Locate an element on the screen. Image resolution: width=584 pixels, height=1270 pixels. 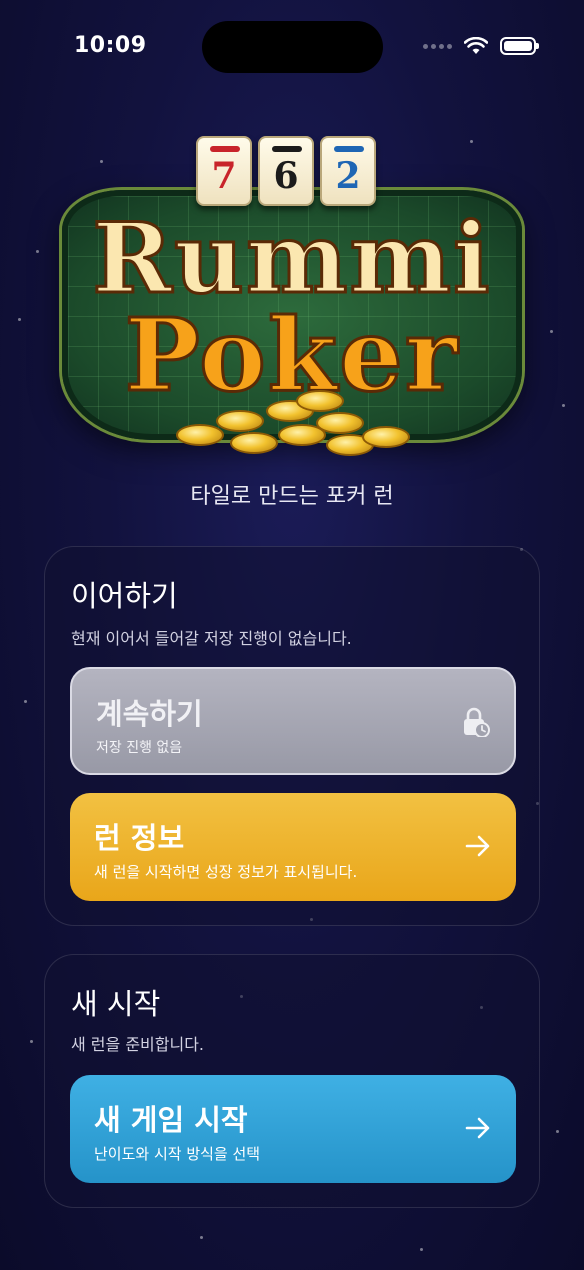
new-start-section-title: 새 시작 is located at coordinates (116, 1004).